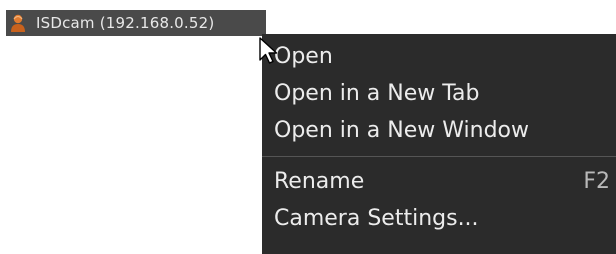 The image size is (616, 254). I want to click on menu-item-shortcut: F2, so click(596, 181).